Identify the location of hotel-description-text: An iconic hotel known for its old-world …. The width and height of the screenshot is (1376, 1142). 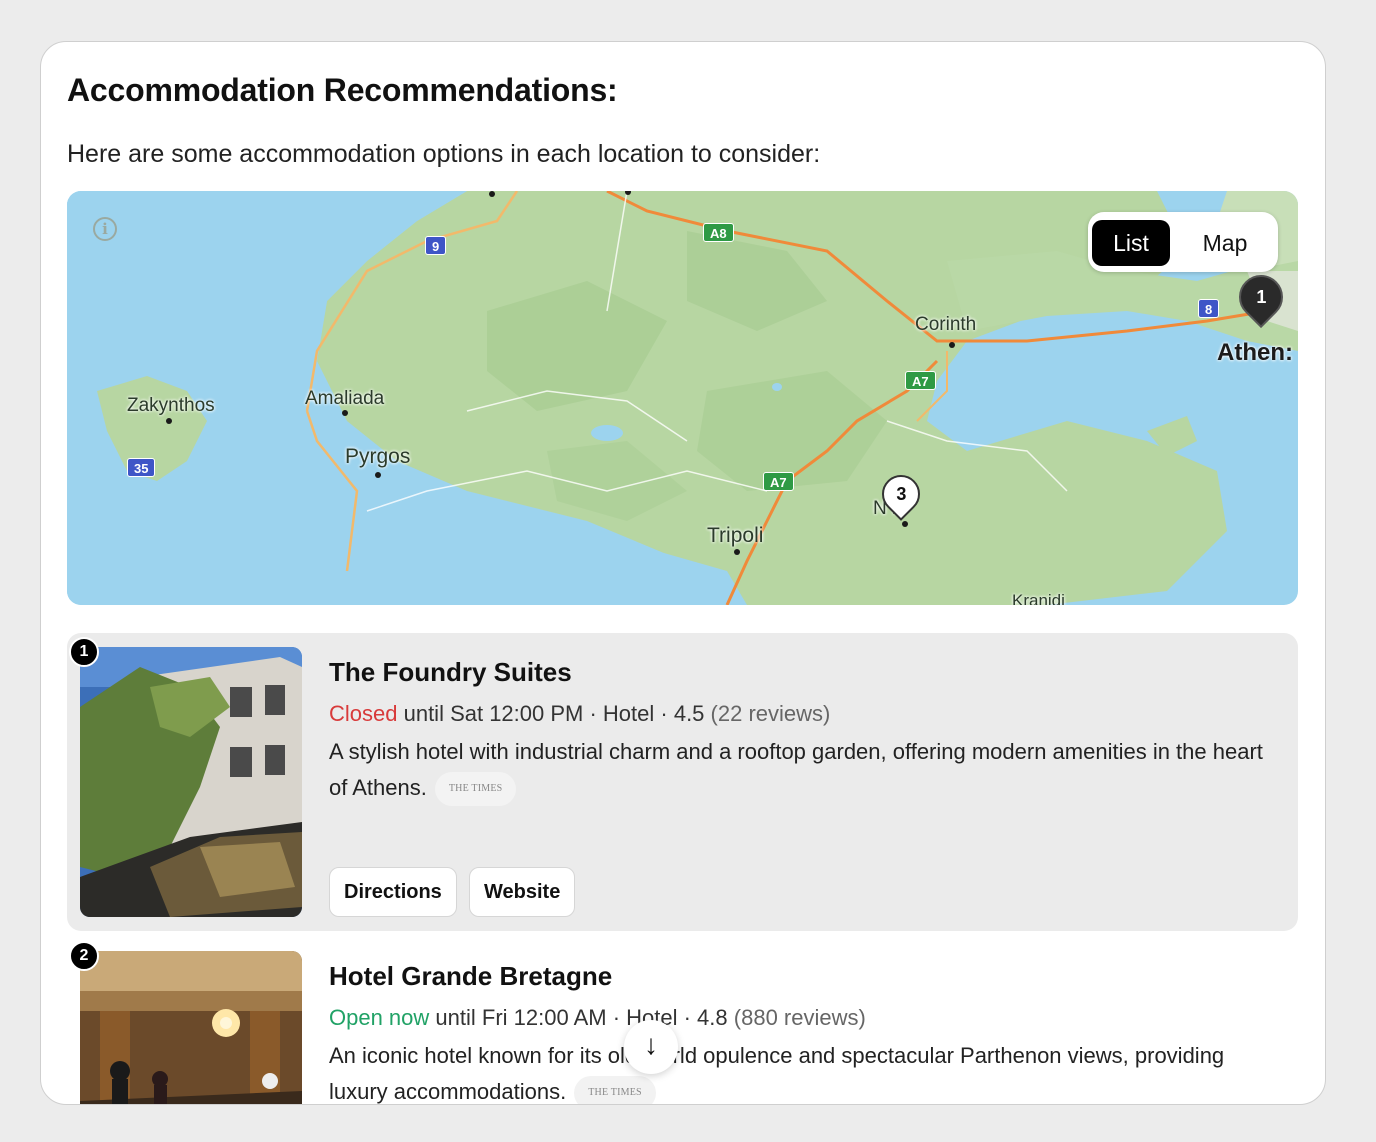
(777, 1073).